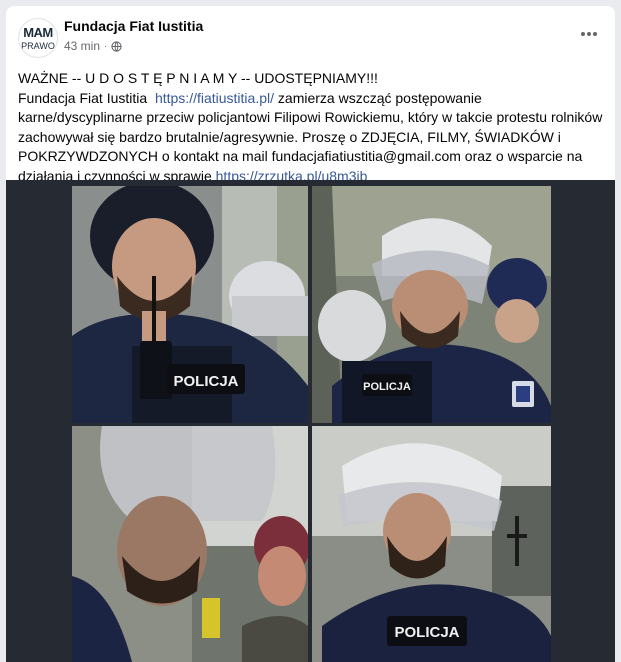 The height and width of the screenshot is (662, 621). I want to click on fiatiustitia-link: https://fiatiustitia.pl/, so click(214, 98).